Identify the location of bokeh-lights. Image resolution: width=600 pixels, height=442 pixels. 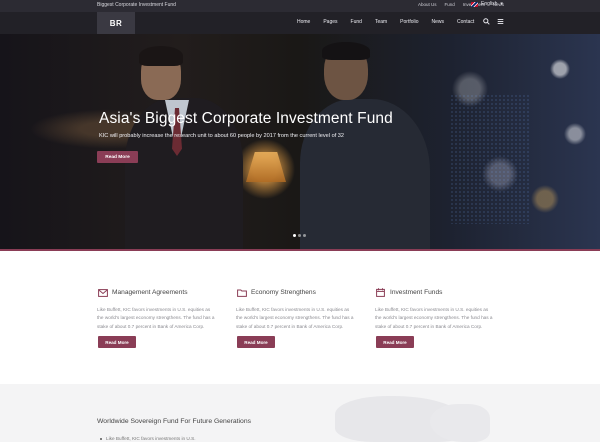
(490, 159).